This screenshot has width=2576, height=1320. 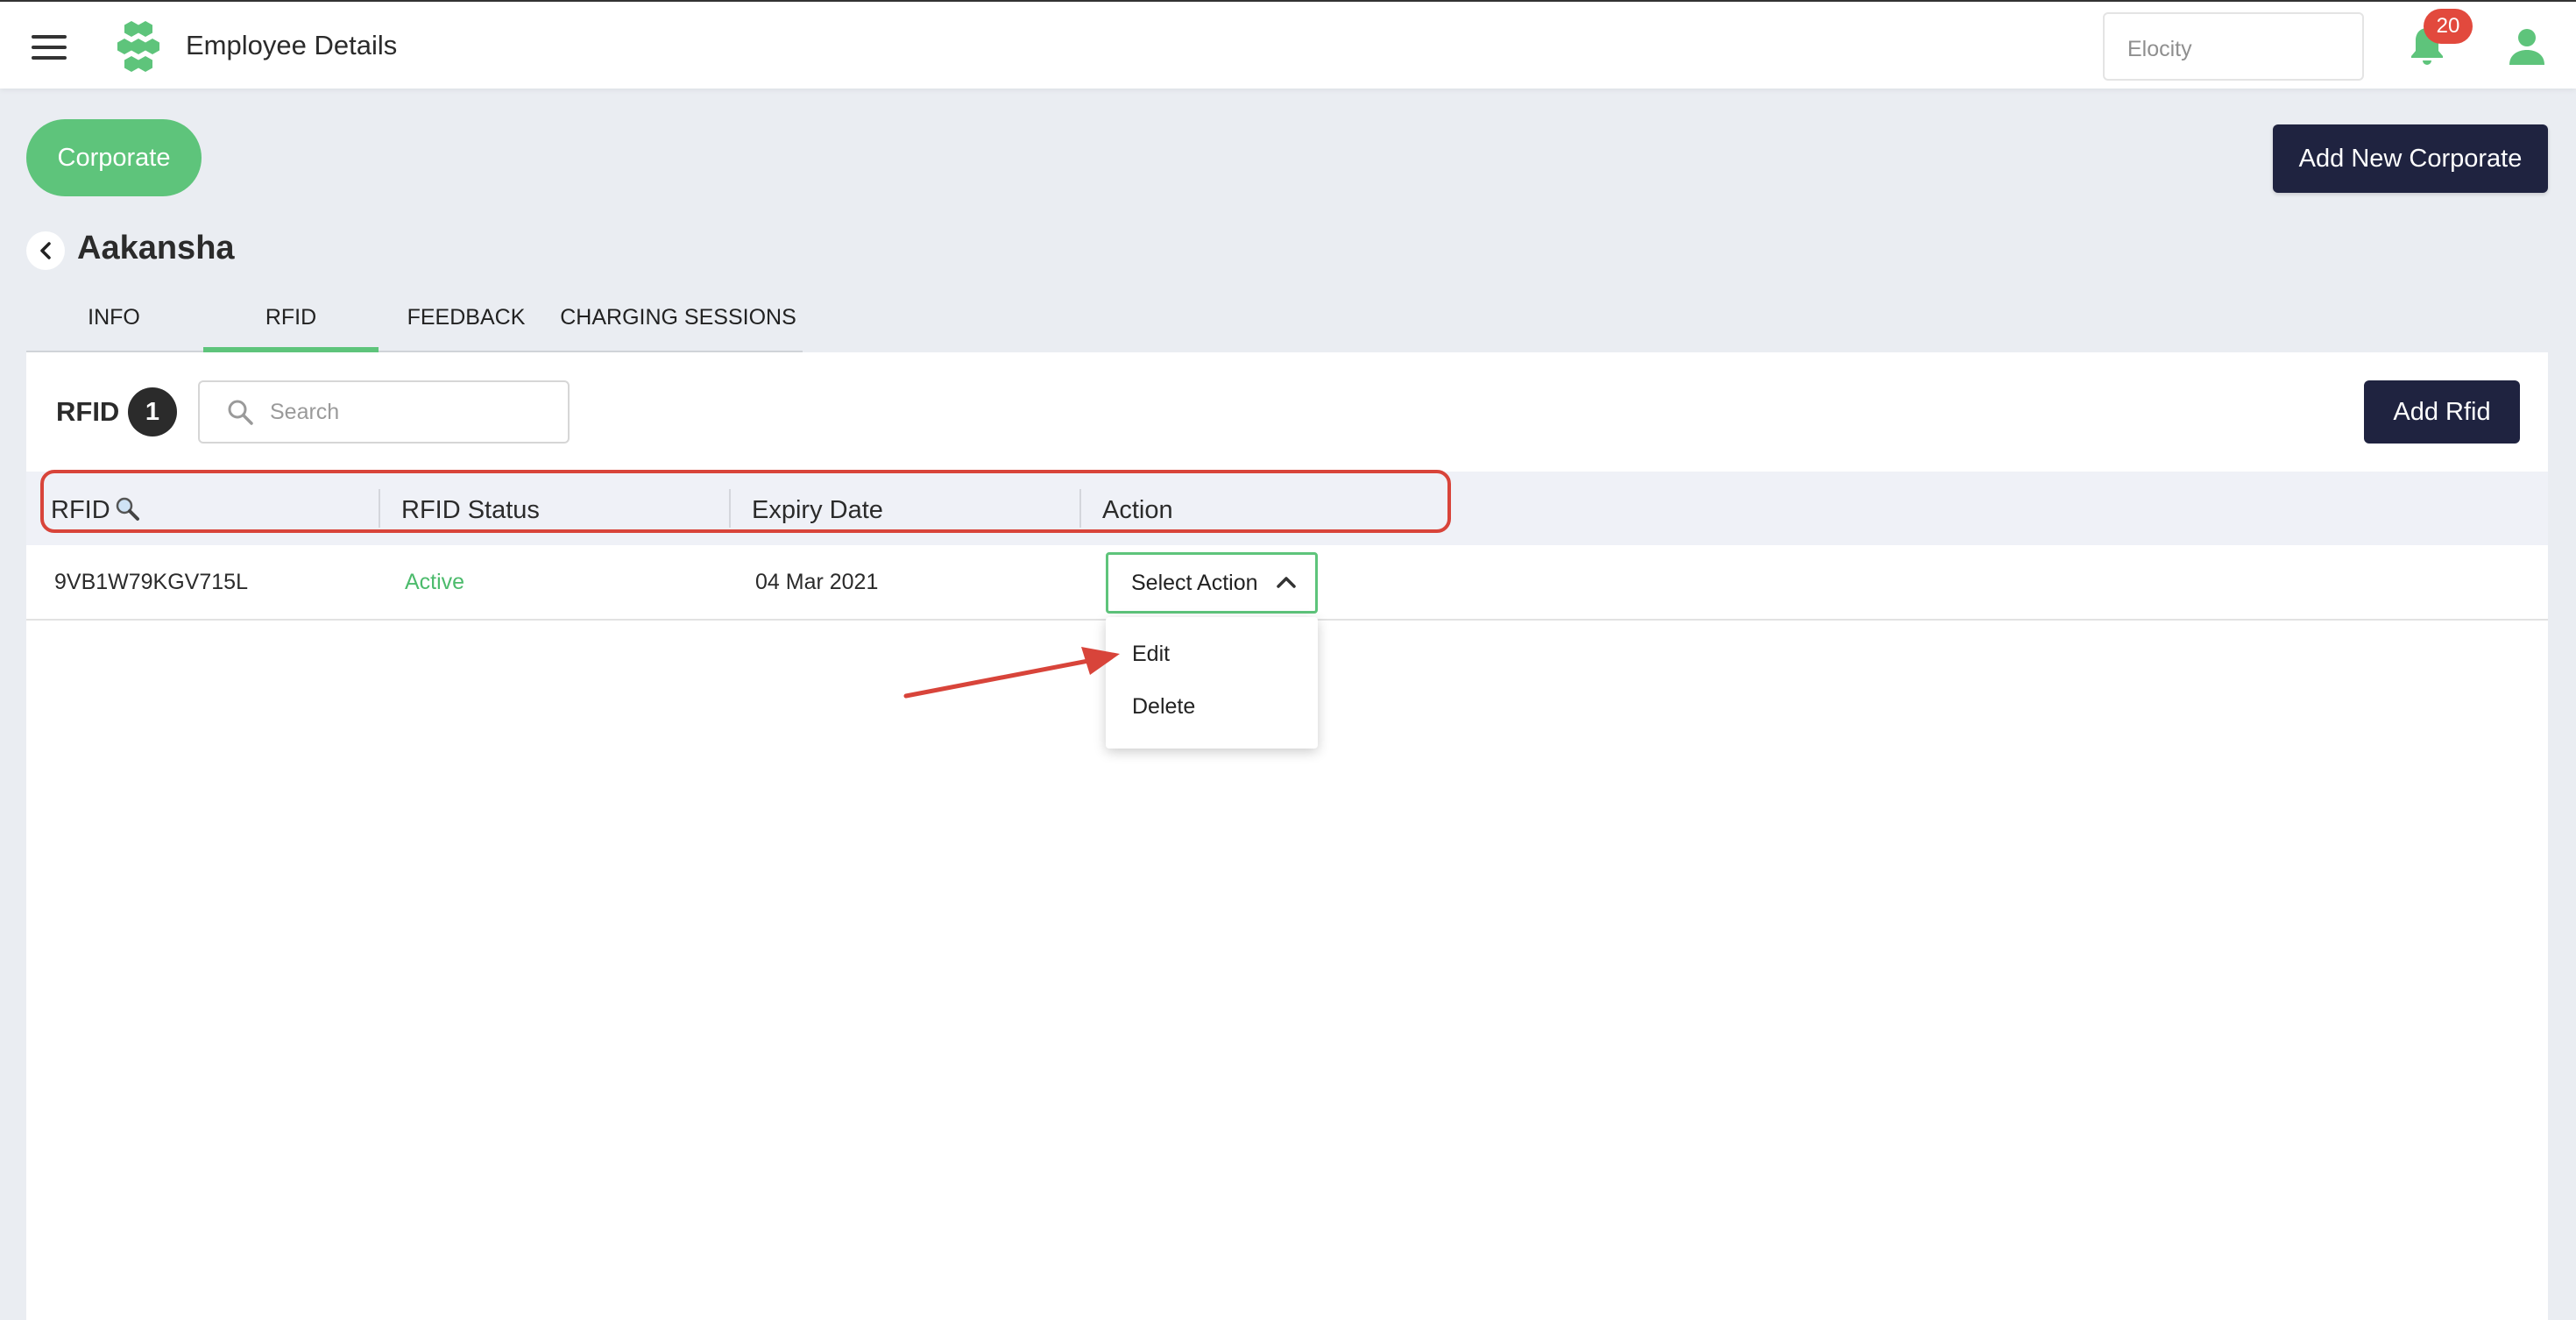 I want to click on tab-charging-sessions: CHARGING SESSIONS, so click(x=678, y=323).